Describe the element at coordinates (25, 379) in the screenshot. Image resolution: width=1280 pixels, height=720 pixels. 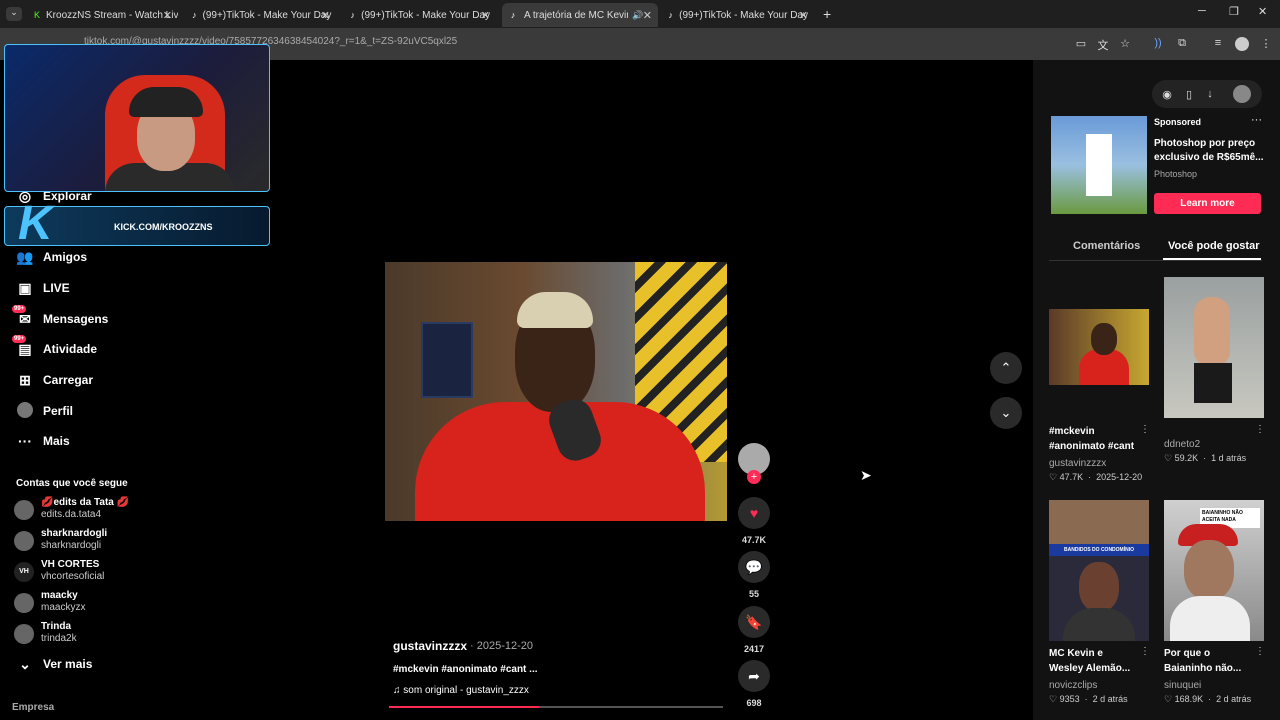
I see `upload-icon: ⊞` at that location.